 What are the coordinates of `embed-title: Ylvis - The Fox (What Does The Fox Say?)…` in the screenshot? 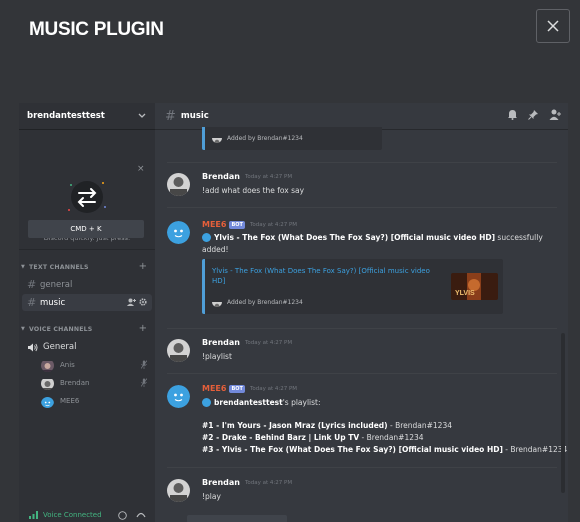 It's located at (327, 276).